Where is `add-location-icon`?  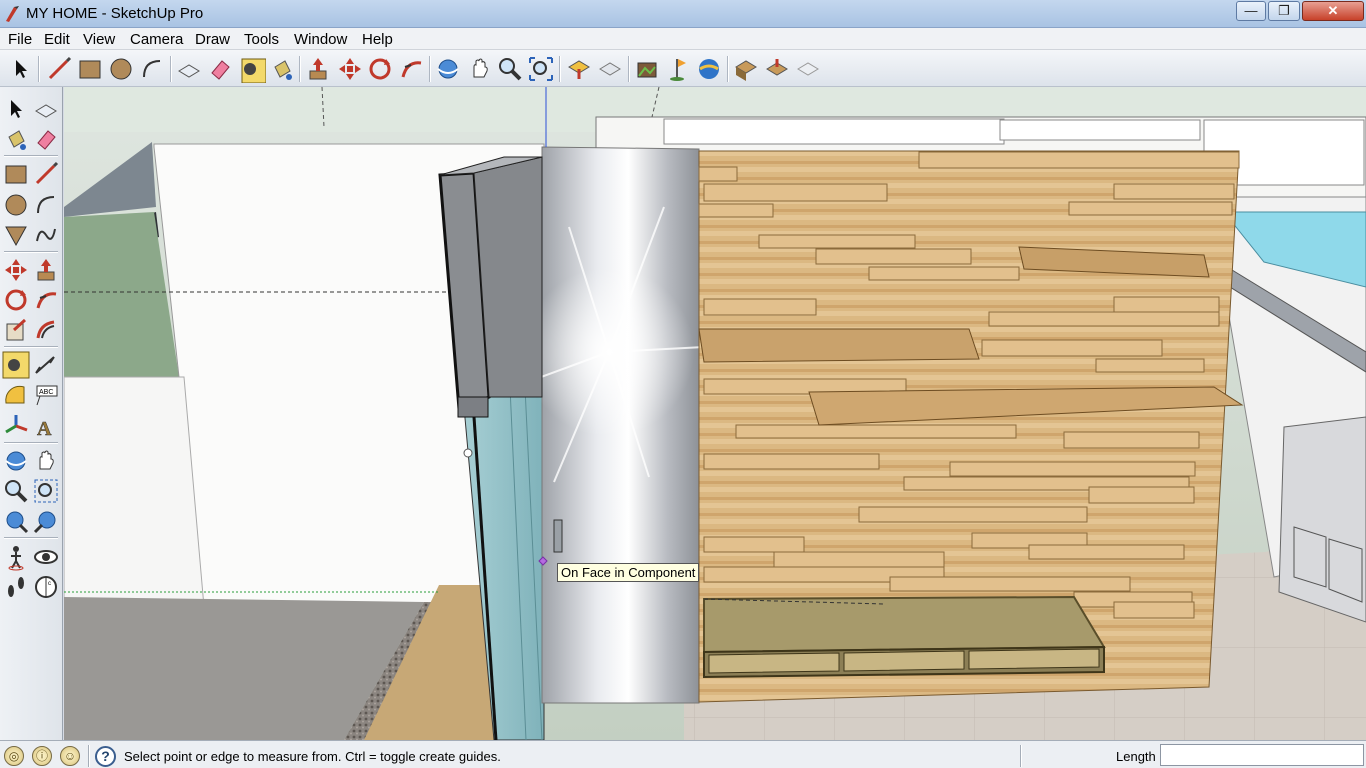 add-location-icon is located at coordinates (678, 69).